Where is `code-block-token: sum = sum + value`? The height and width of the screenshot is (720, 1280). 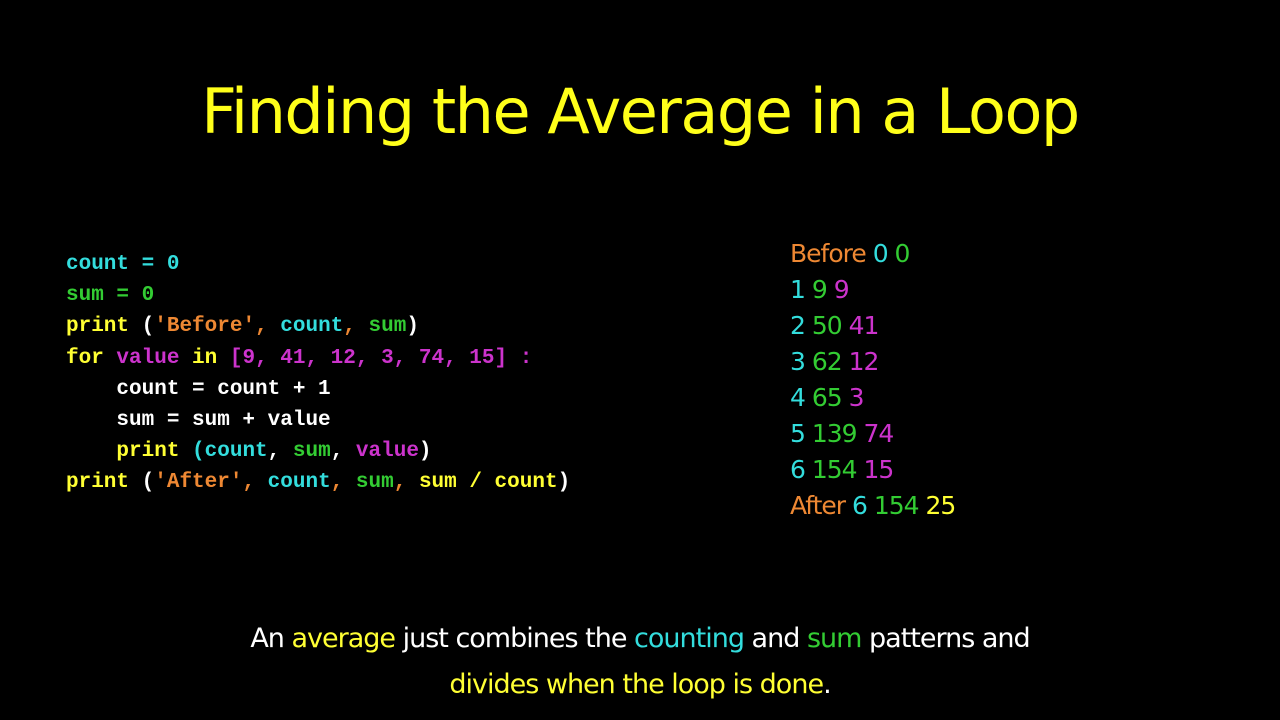
code-block-token: sum = sum + value is located at coordinates (198, 420).